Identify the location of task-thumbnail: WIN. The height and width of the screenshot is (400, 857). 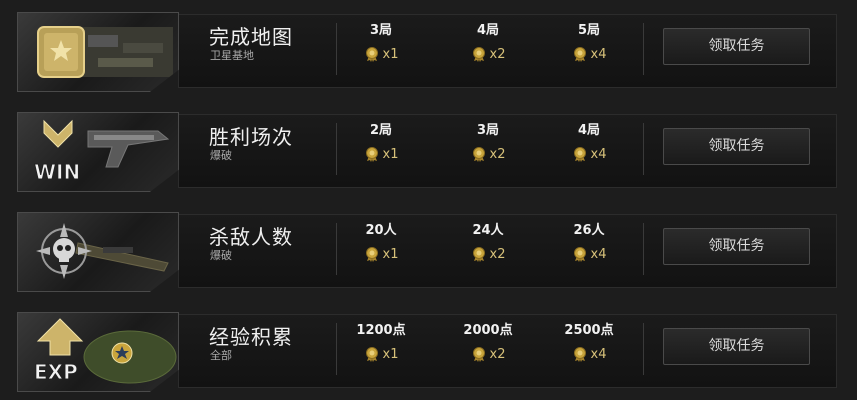
(98, 152).